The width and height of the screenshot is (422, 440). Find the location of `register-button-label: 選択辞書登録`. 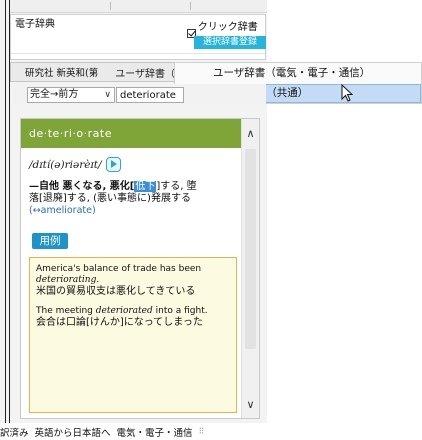

register-button-label: 選択辞書登録 is located at coordinates (229, 42).